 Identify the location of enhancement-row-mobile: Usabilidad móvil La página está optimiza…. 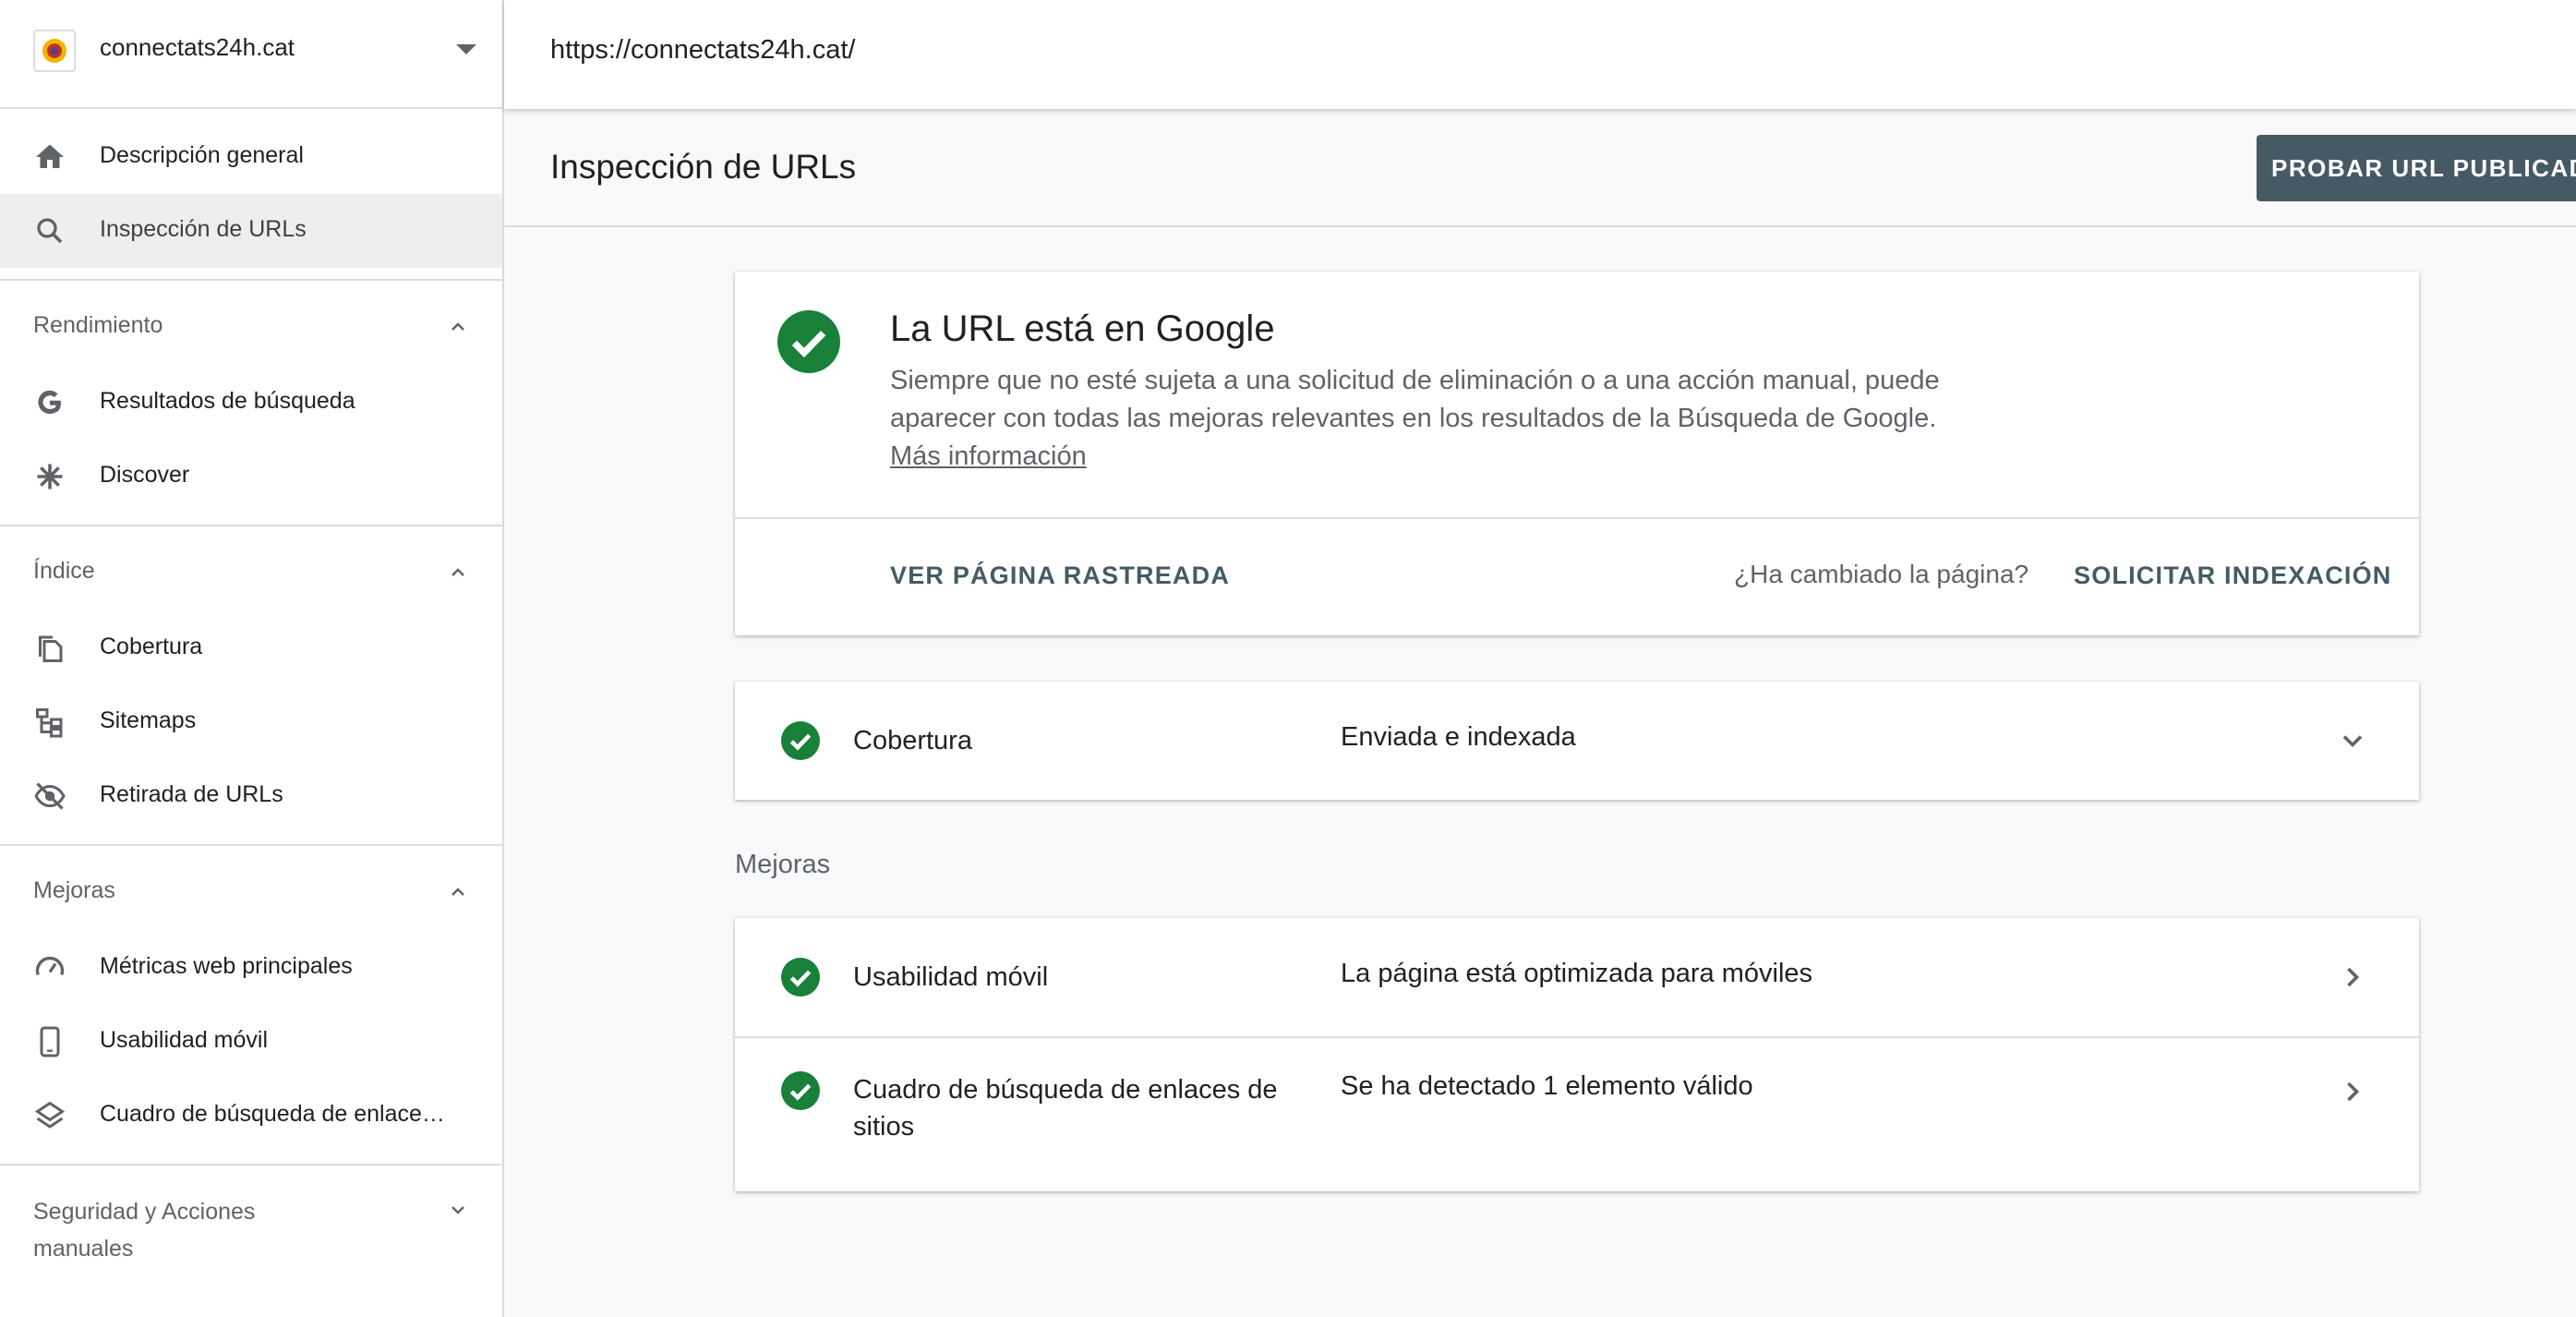
(1577, 977).